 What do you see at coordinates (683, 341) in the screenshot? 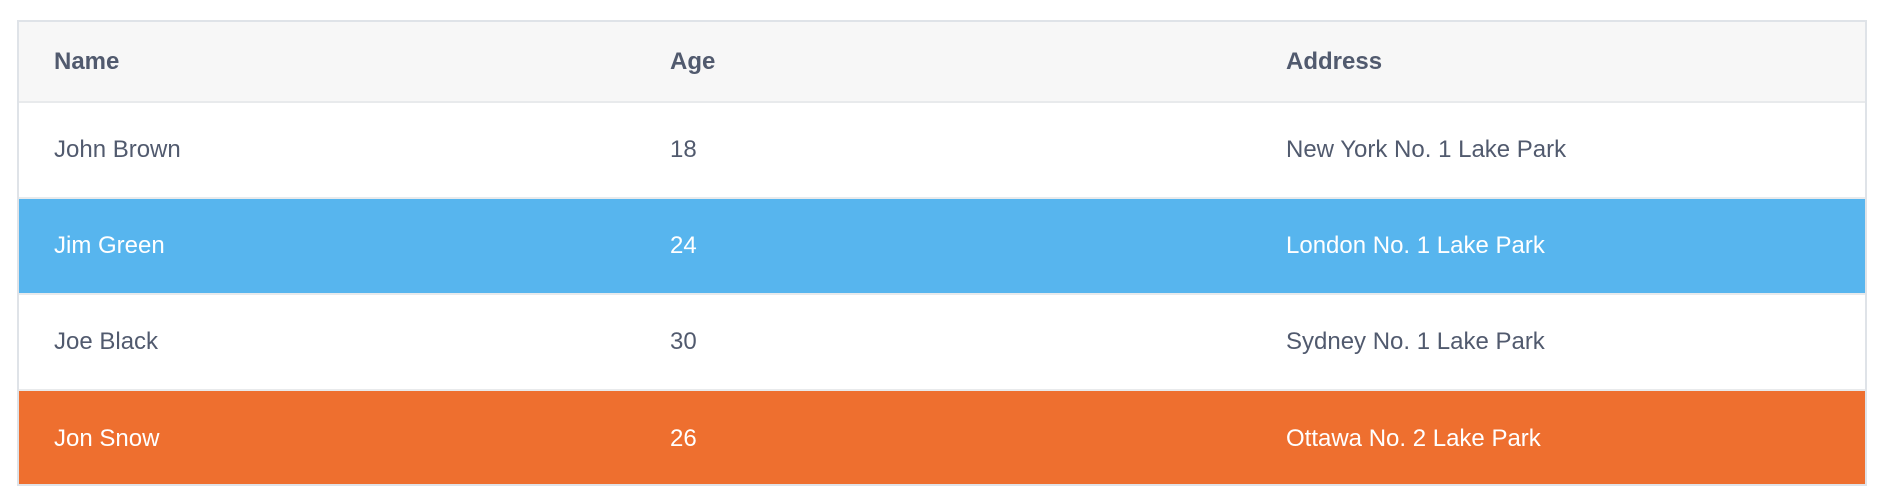
I see `cell-age: 30` at bounding box center [683, 341].